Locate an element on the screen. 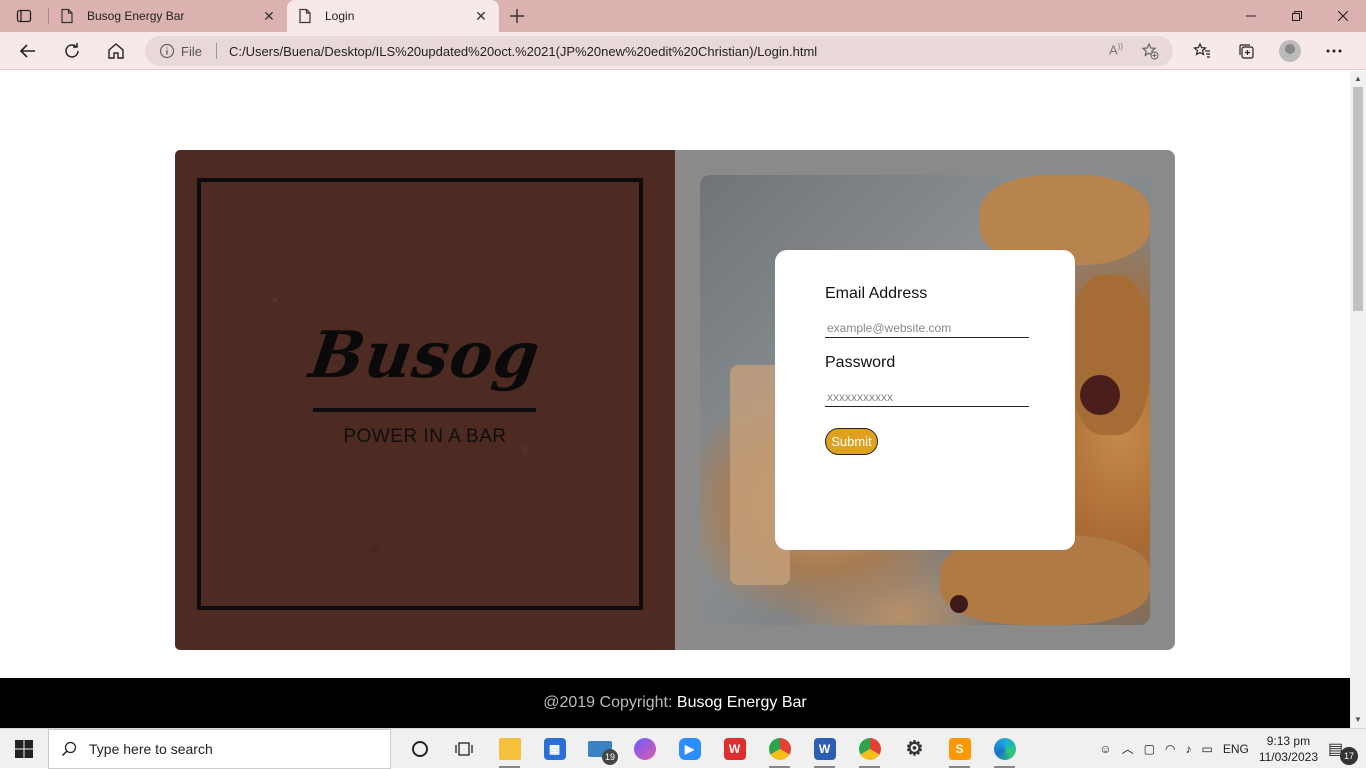  chrome-button is located at coordinates (779, 749).